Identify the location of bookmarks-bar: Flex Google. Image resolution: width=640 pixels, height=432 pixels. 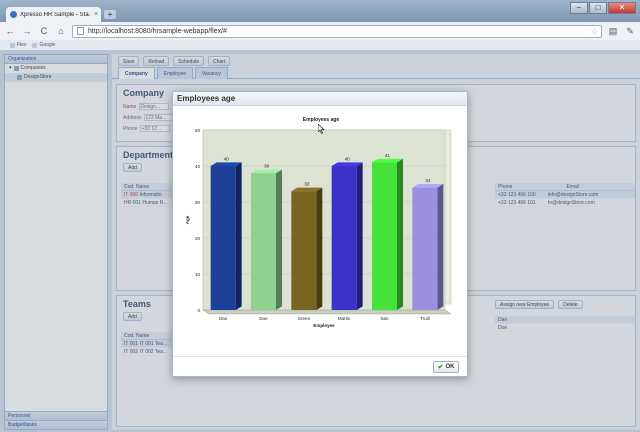
(320, 45).